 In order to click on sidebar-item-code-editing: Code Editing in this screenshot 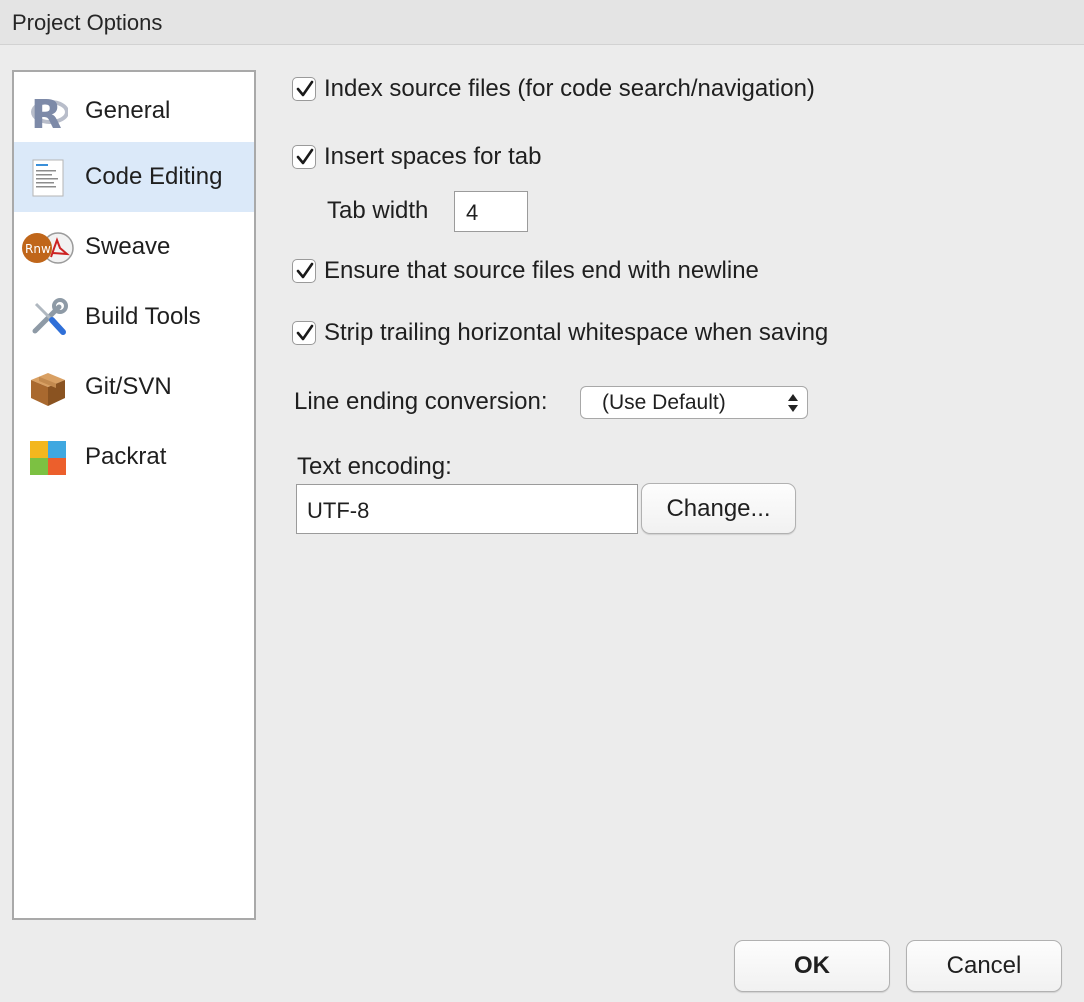, I will do `click(134, 177)`.